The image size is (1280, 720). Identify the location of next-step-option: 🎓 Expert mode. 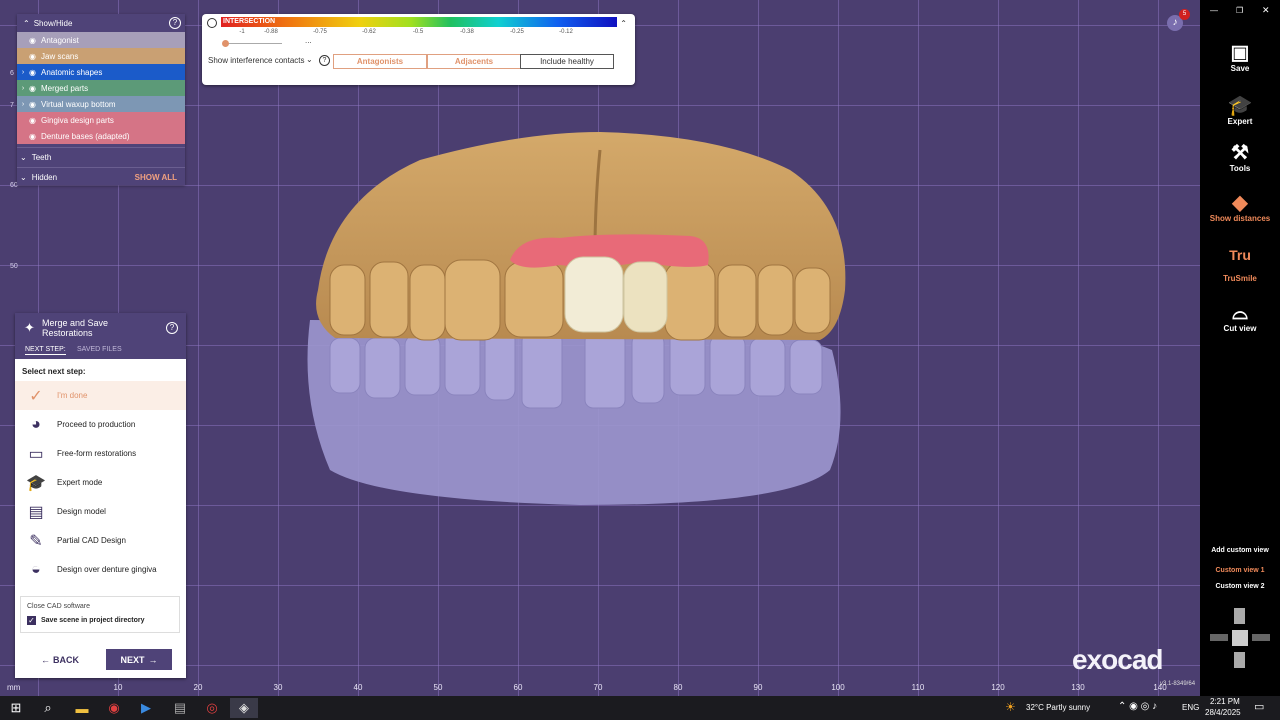
(100, 482).